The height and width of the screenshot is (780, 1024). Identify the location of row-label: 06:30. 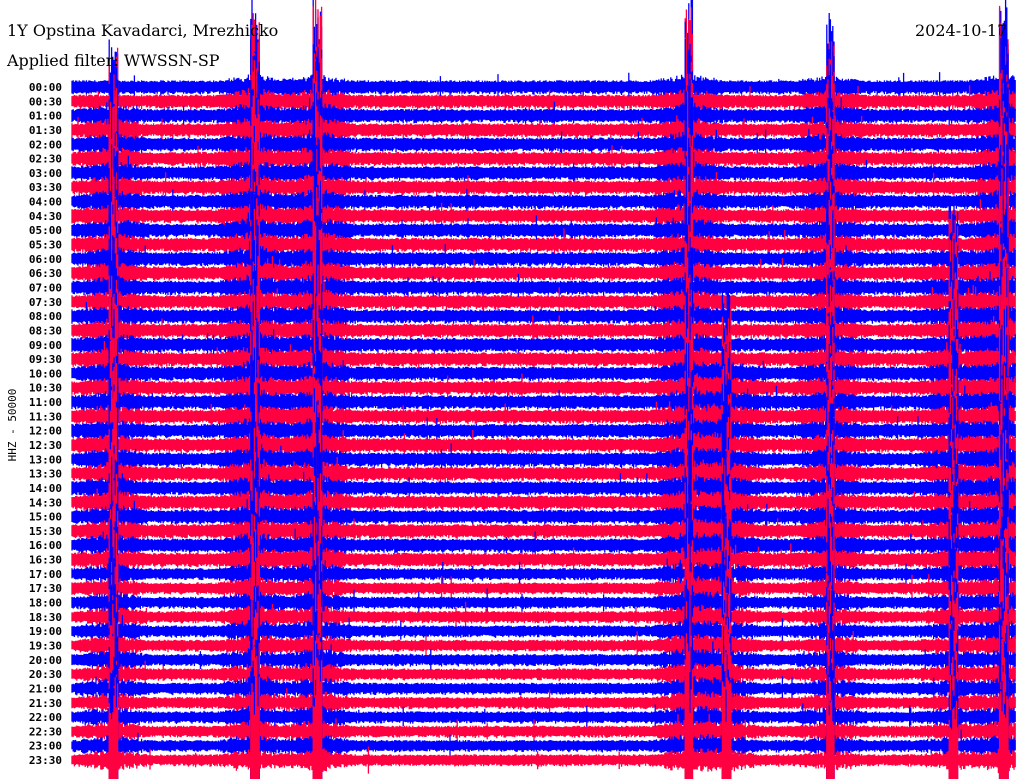
(45, 273).